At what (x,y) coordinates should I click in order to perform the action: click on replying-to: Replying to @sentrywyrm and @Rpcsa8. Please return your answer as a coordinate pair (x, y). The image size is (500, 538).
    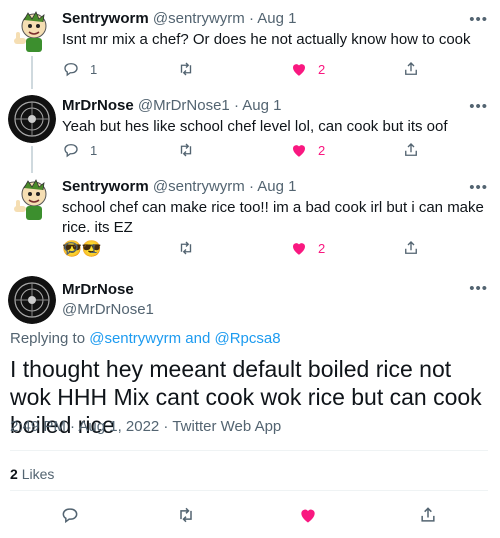
    Looking at the image, I should click on (145, 338).